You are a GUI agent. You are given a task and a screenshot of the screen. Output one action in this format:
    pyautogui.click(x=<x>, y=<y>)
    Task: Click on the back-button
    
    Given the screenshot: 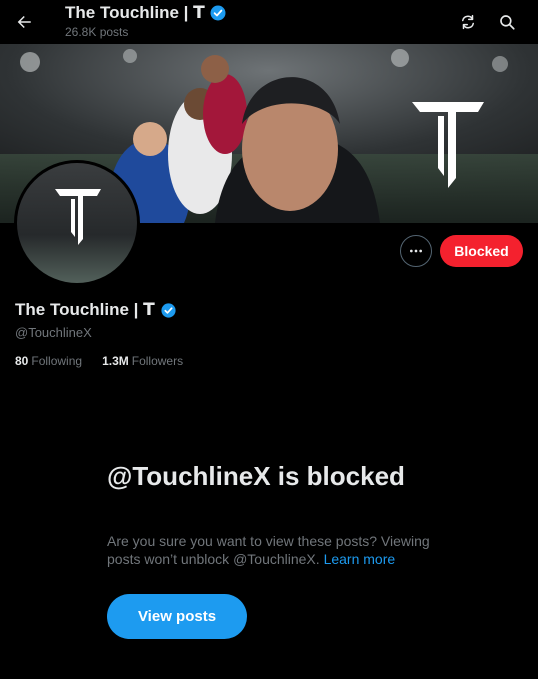 What is the action you would take?
    pyautogui.click(x=24, y=22)
    